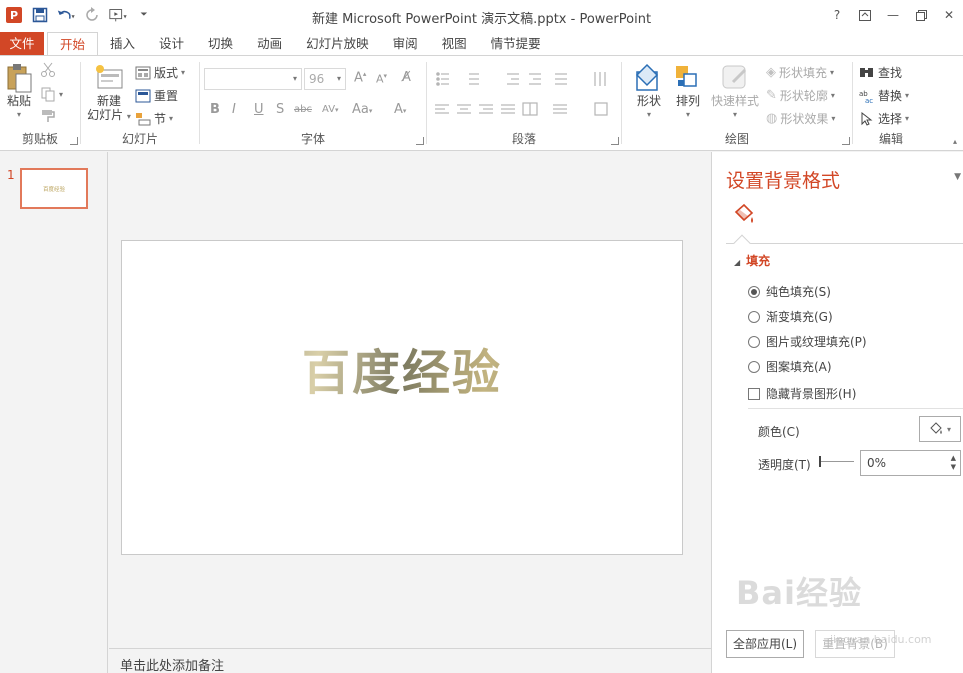  I want to click on shape-outline-button: ✎ 形状轮廓 ▾, so click(800, 95).